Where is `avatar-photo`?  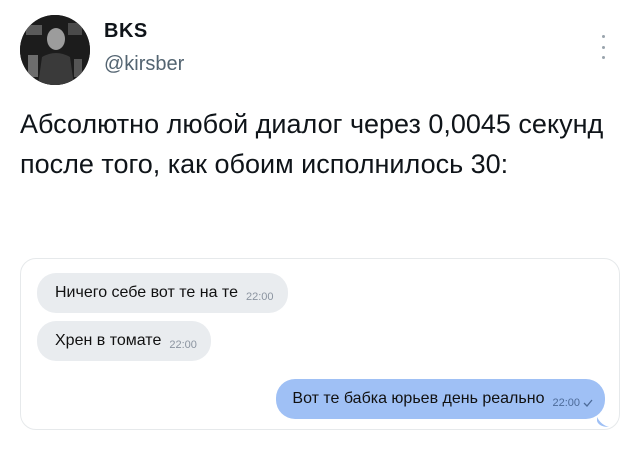 avatar-photo is located at coordinates (55, 50).